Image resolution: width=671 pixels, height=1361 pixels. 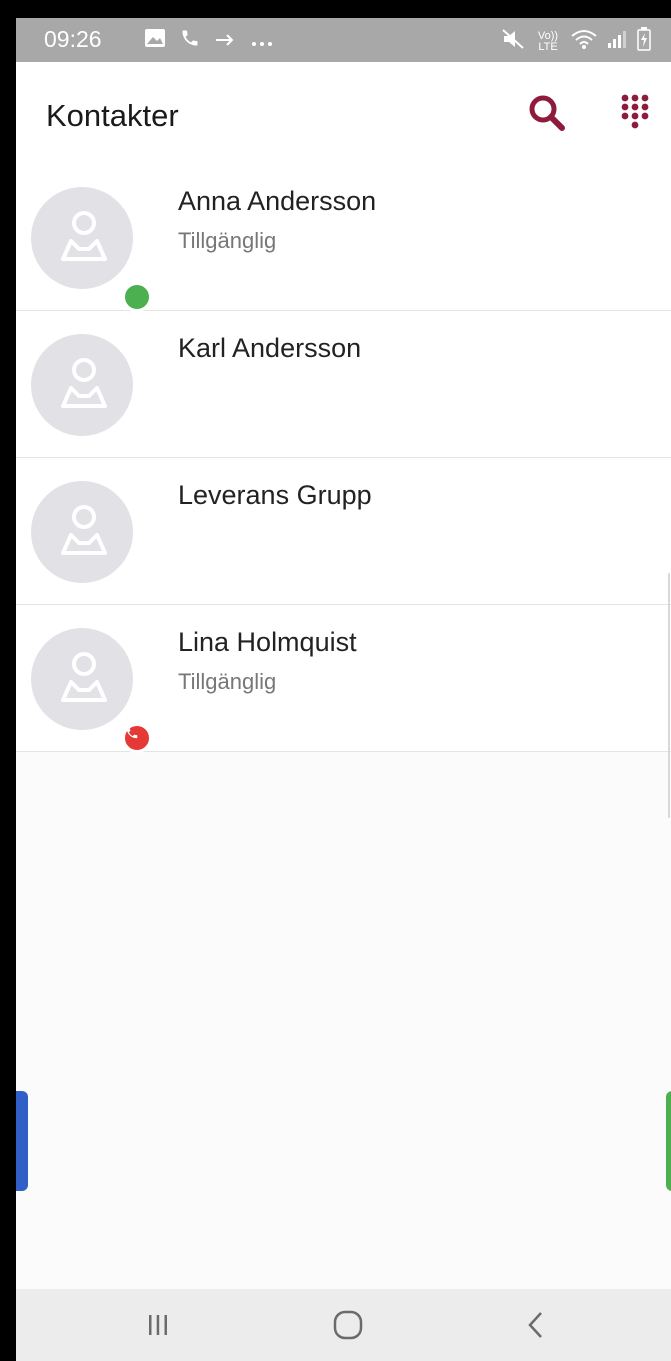 I want to click on system-nav-bar, so click(x=343, y=1325).